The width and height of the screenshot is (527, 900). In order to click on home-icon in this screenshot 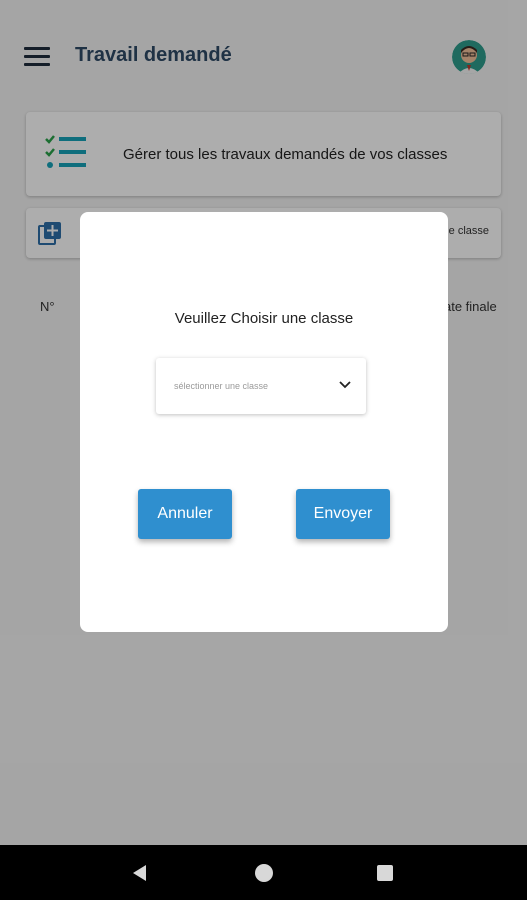, I will do `click(264, 873)`.